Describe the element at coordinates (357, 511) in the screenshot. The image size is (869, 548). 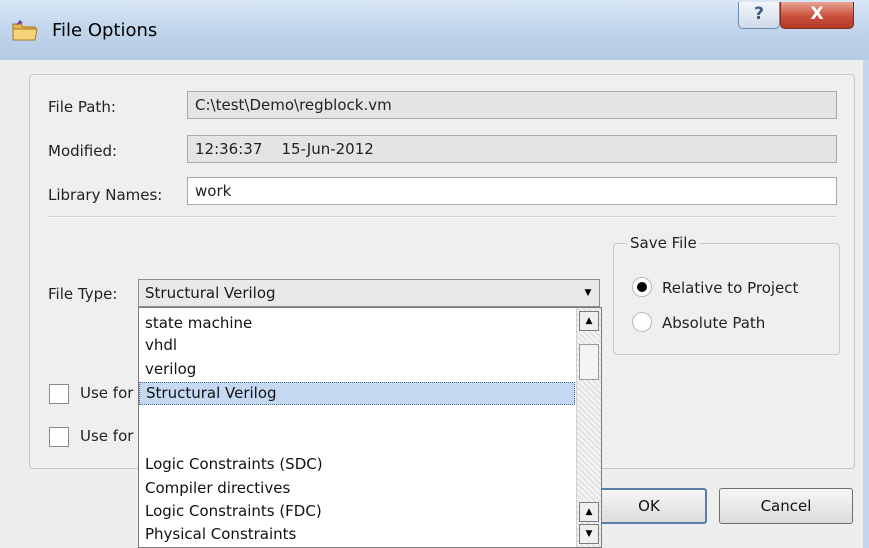
I see `list-item: Logic Constraints (FDC)` at that location.